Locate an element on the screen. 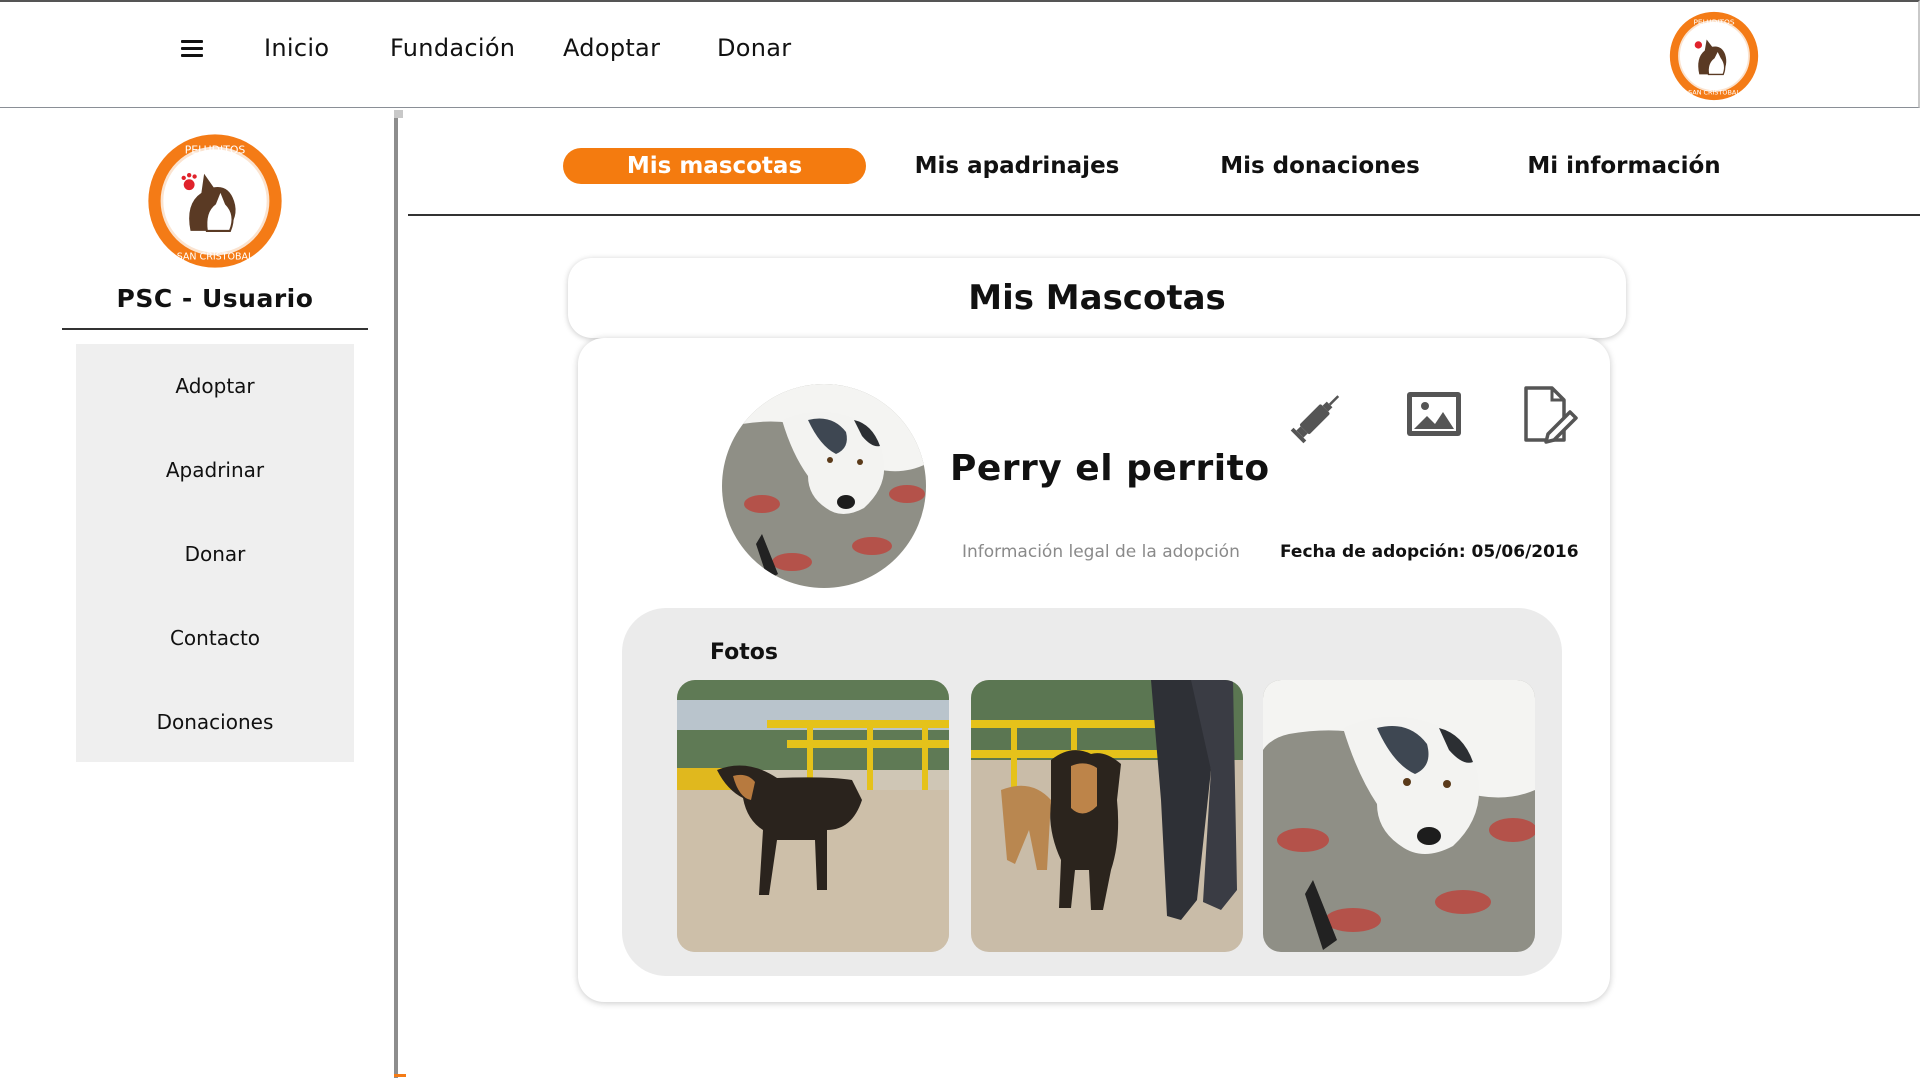 The image size is (1920, 1080). nav-link-donar: Donar is located at coordinates (754, 48).